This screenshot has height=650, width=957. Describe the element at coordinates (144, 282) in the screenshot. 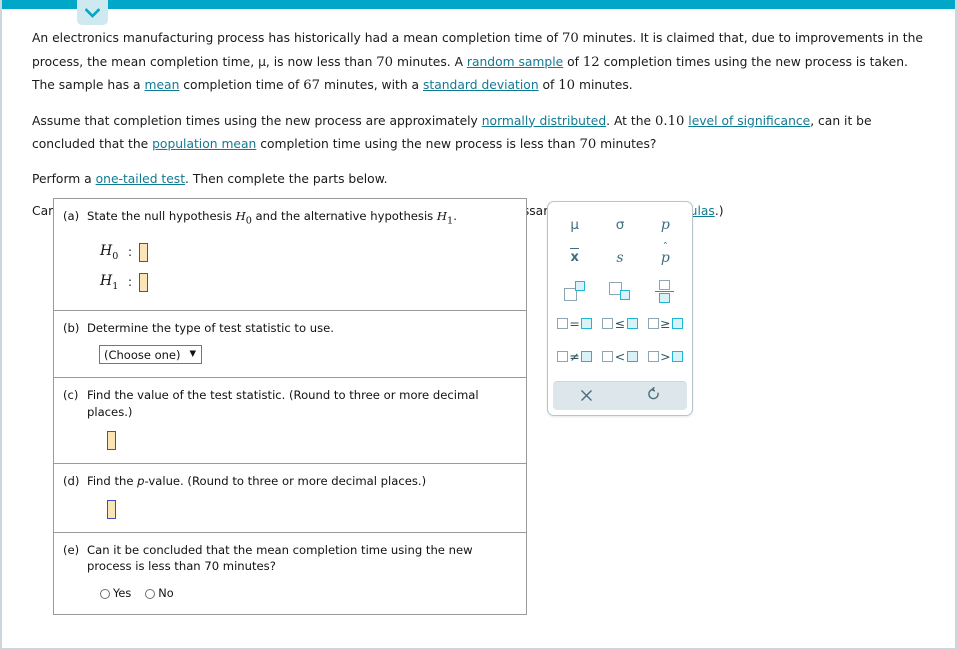

I see `alt-hypothesis-input` at that location.